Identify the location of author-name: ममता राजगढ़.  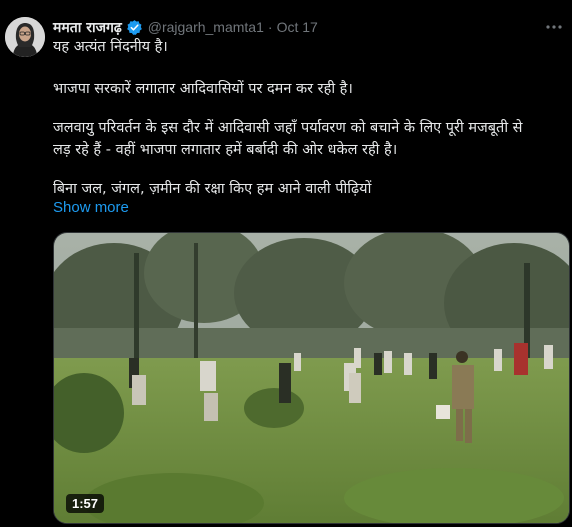
(87, 27).